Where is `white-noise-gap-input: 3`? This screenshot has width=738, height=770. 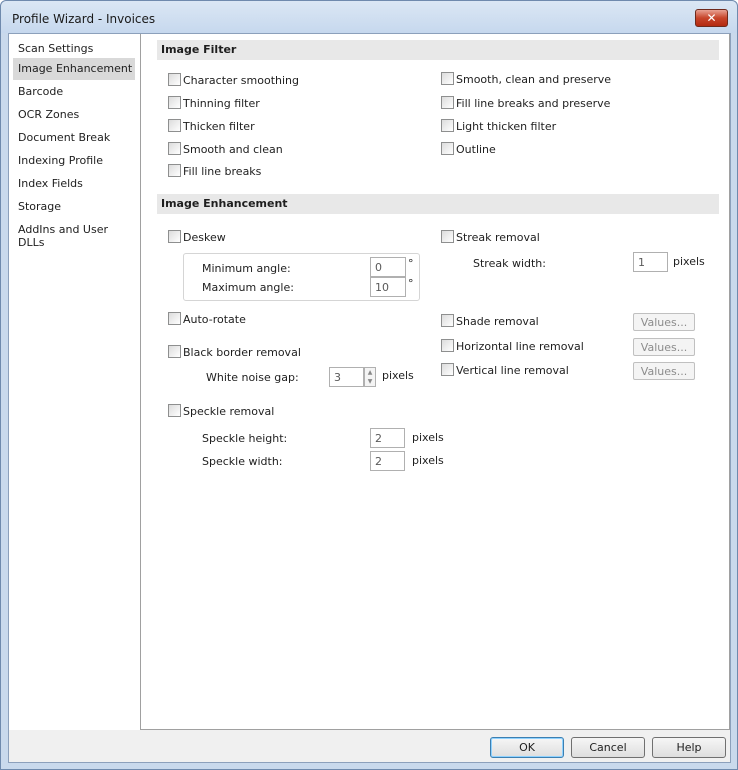
white-noise-gap-input: 3 is located at coordinates (346, 377).